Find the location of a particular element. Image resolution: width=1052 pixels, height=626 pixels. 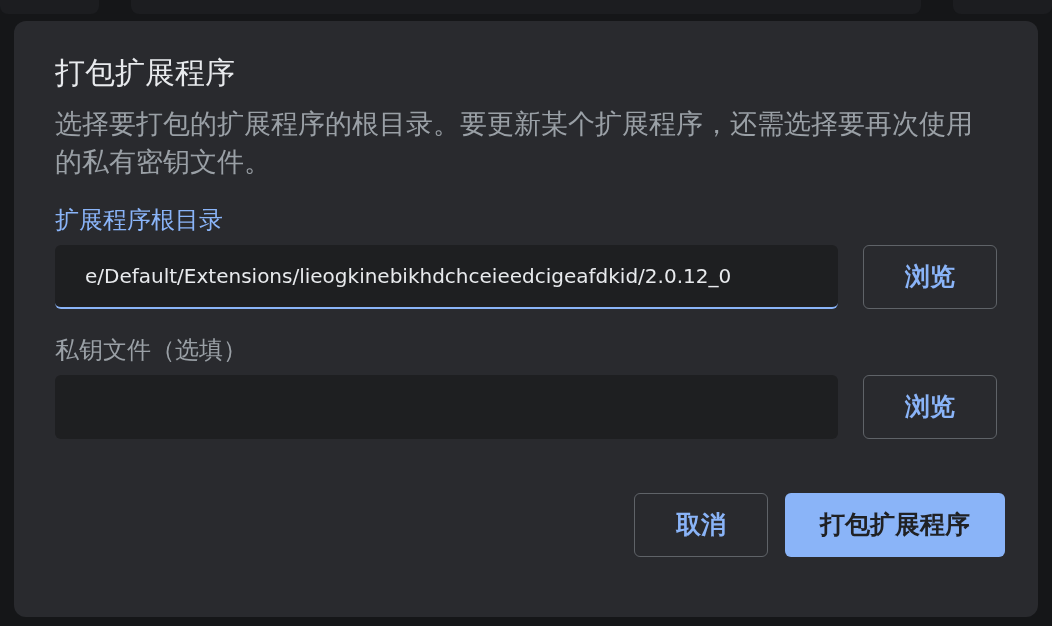

dialog-title: 打包扩展程序 is located at coordinates (145, 73).